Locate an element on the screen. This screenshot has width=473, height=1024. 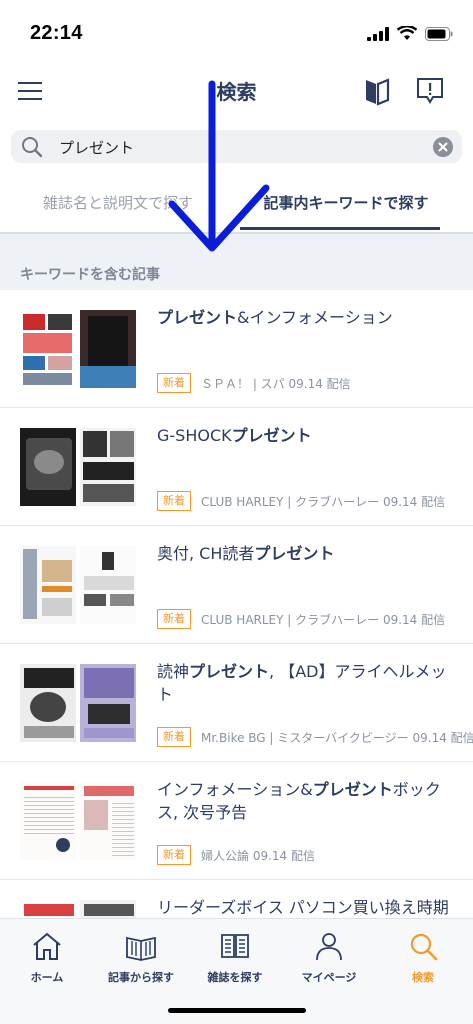
section-header: キーワードを含む記事 is located at coordinates (236, 262).